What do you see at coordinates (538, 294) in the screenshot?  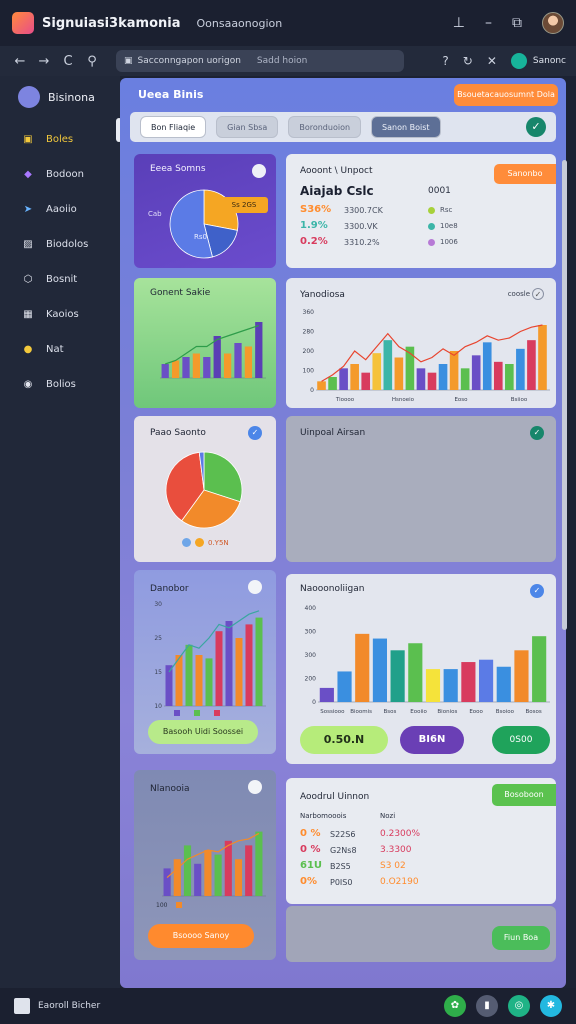 I see `bar-line-check-icon: ✓` at bounding box center [538, 294].